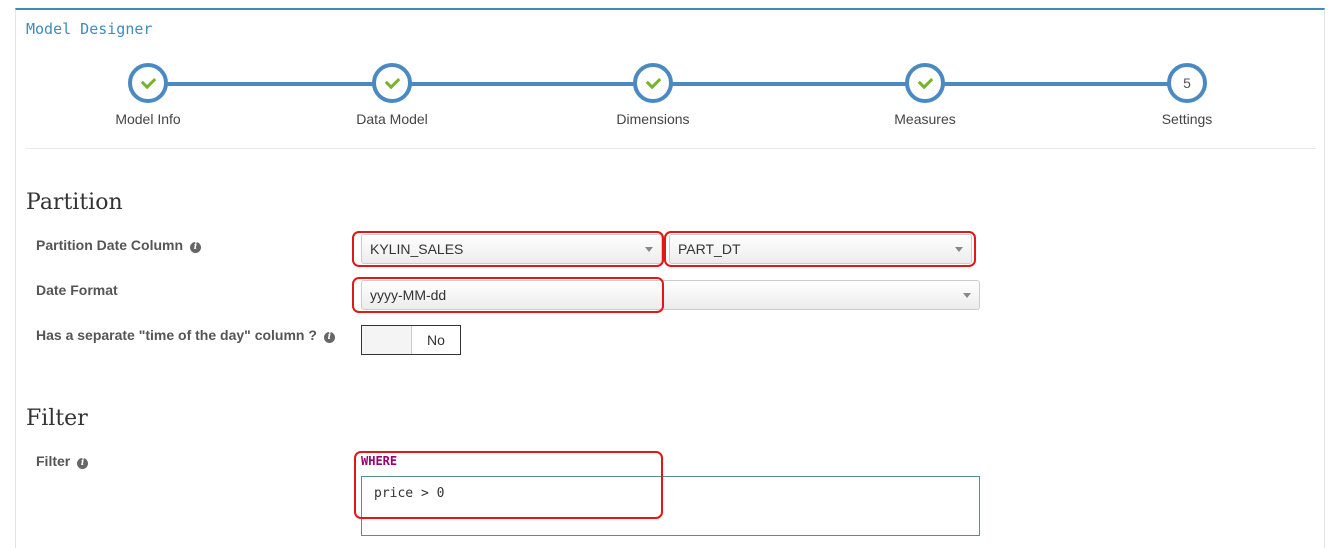  Describe the element at coordinates (671, 148) in the screenshot. I see `wizard-divider` at that location.